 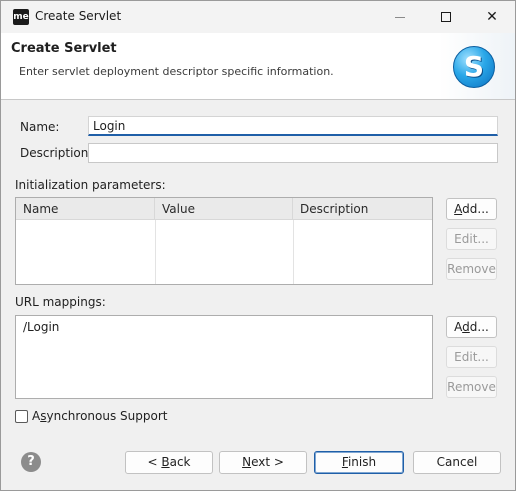 I want to click on close-button: ✕, so click(x=492, y=17).